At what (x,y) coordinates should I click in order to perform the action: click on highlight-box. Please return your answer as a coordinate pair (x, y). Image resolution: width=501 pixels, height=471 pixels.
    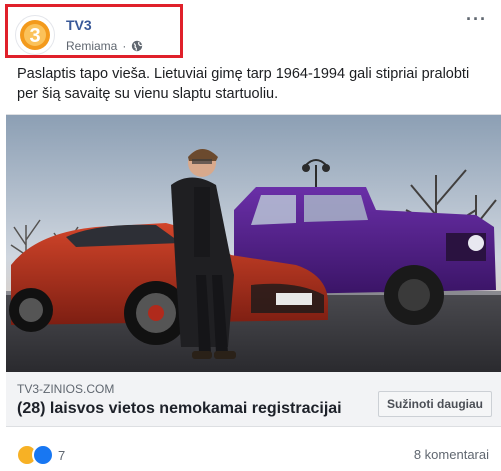
    Looking at the image, I should click on (94, 31).